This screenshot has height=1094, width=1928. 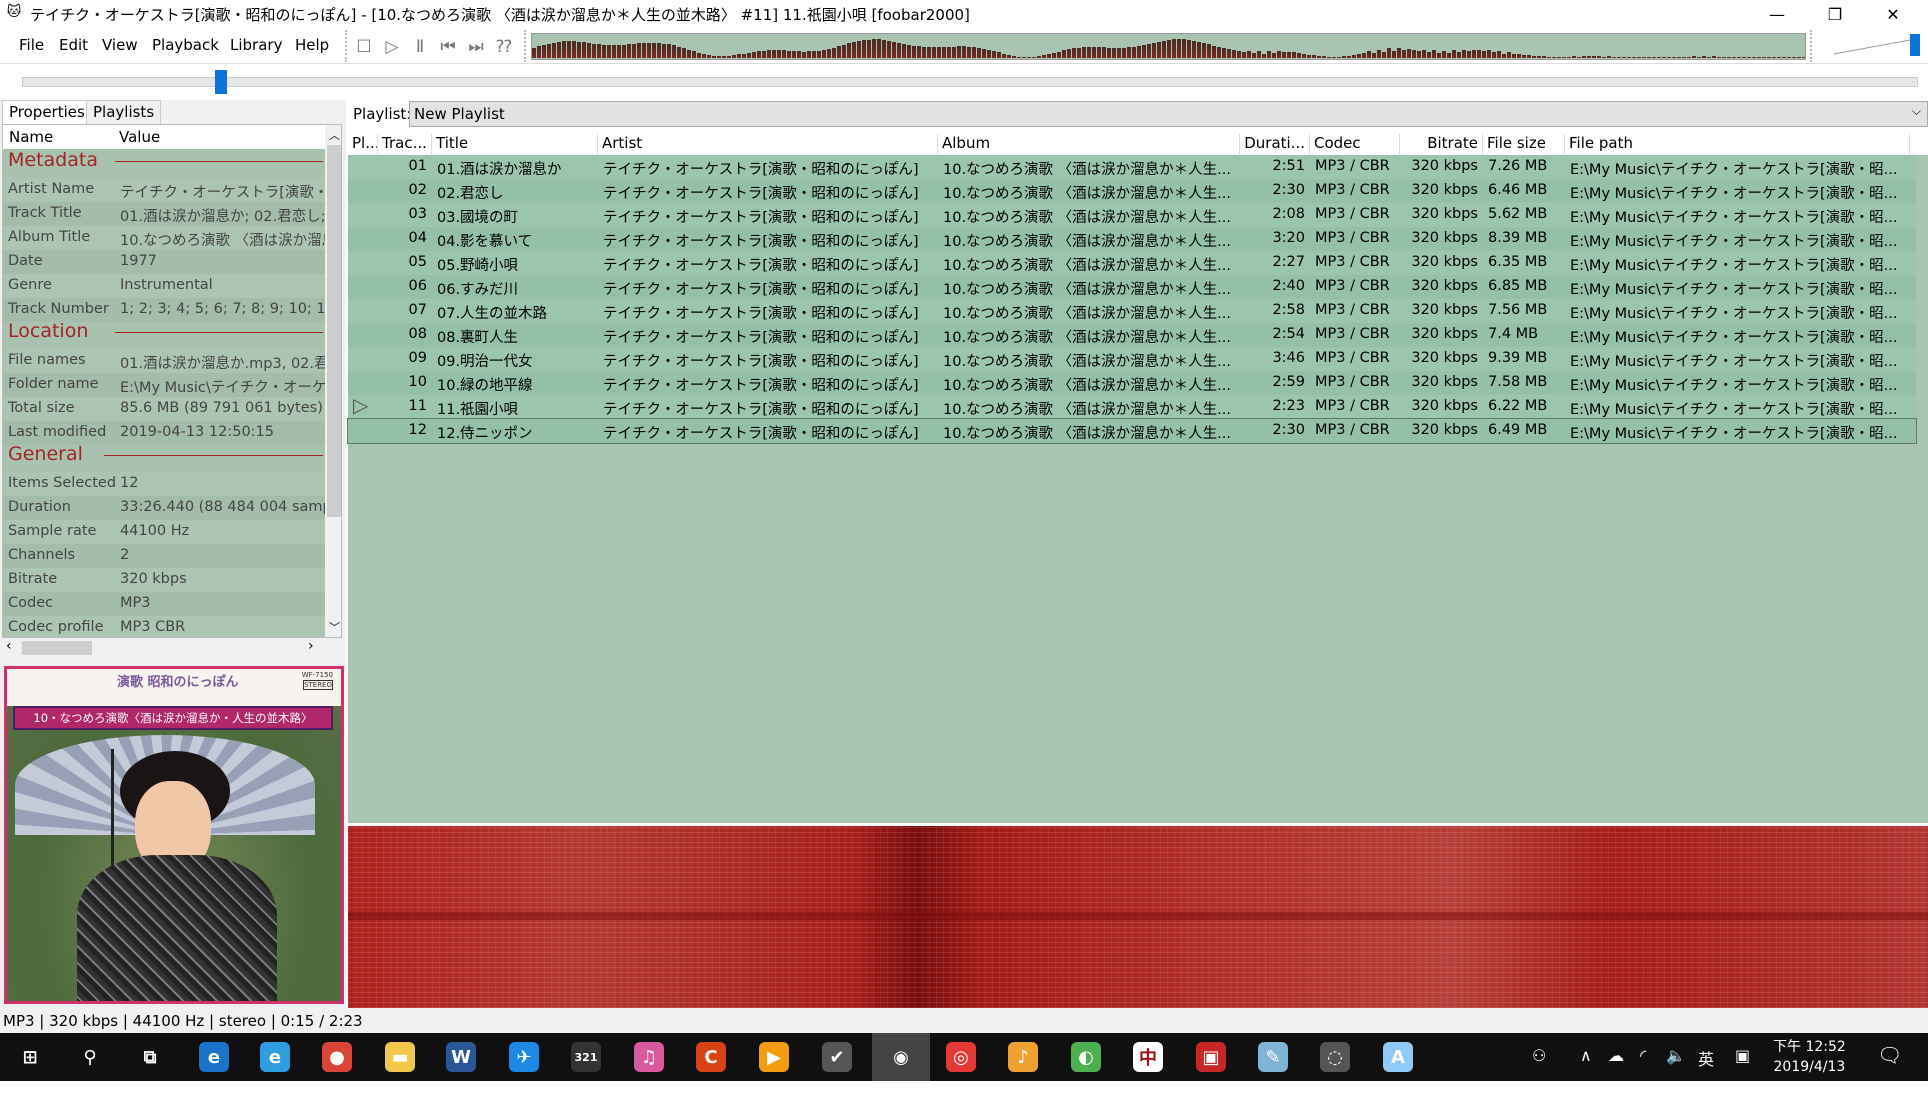 What do you see at coordinates (1089, 144) in the screenshot?
I see `column-header: Album` at bounding box center [1089, 144].